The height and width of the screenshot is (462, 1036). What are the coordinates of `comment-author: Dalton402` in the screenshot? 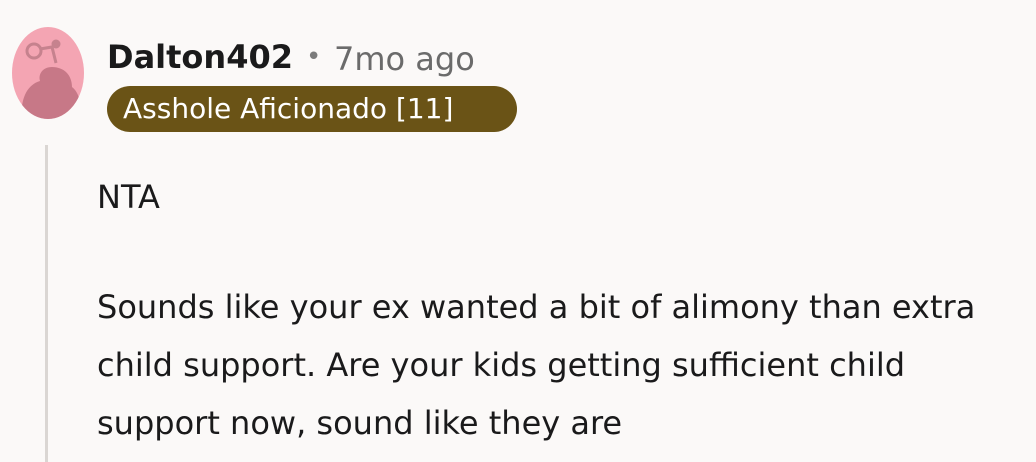 It's located at (200, 57).